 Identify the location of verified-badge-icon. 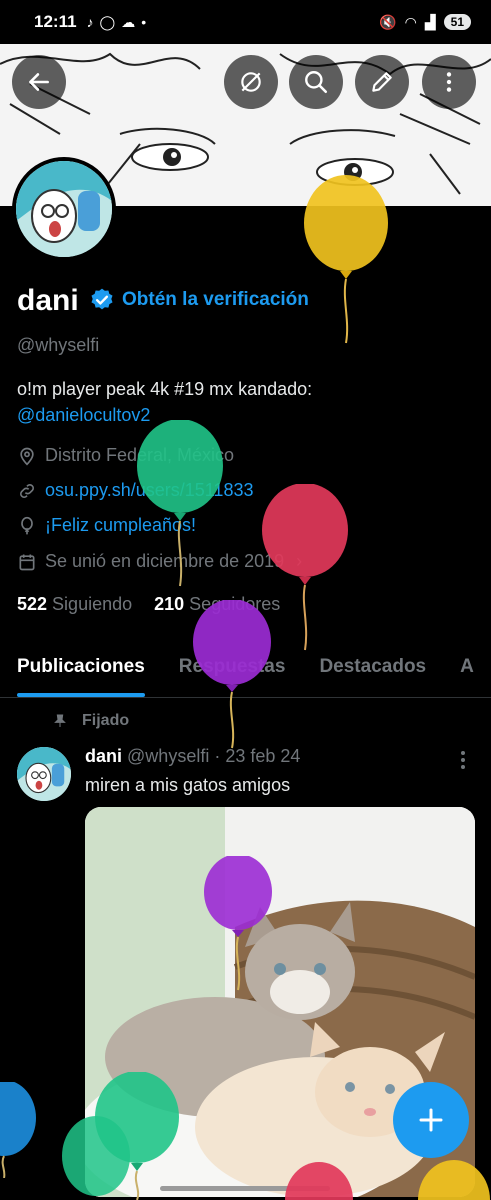
(102, 300).